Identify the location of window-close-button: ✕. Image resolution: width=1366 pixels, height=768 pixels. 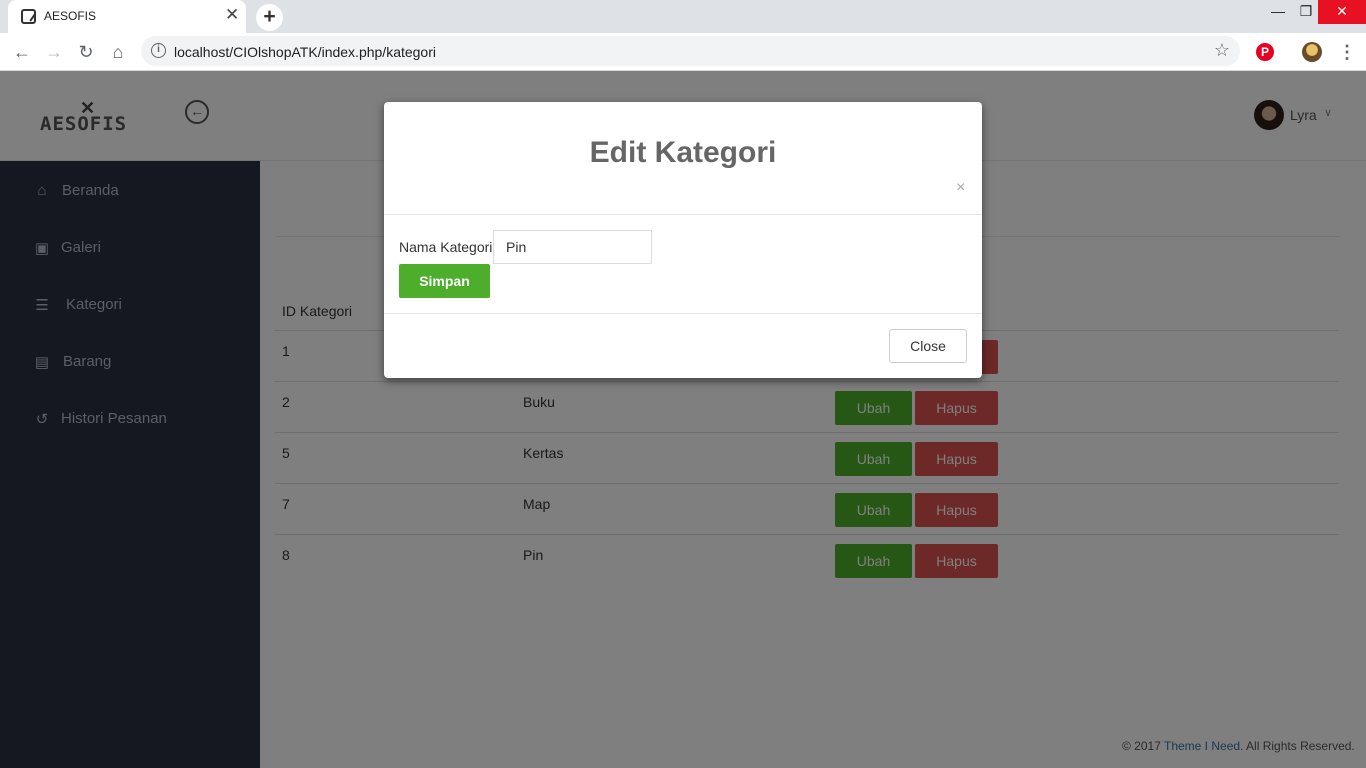
(1342, 12).